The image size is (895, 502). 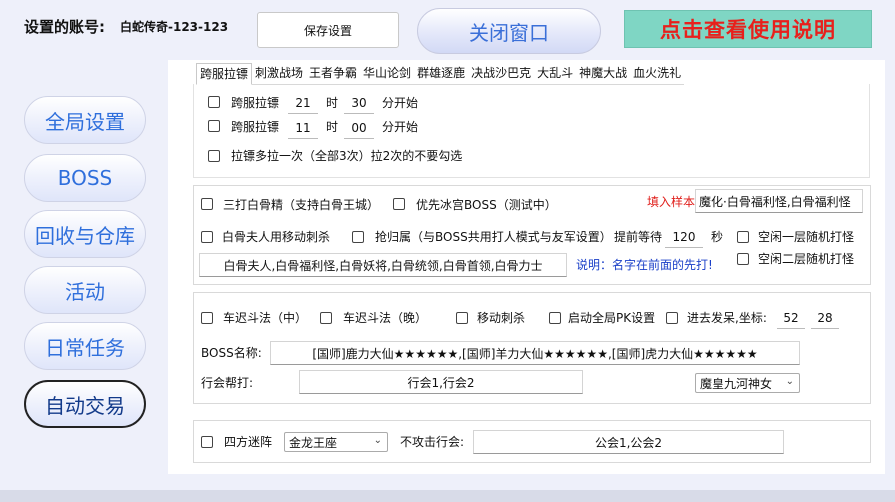 What do you see at coordinates (265, 318) in the screenshot?
I see `chechi-mid-label: 车迟斗法（中）` at bounding box center [265, 318].